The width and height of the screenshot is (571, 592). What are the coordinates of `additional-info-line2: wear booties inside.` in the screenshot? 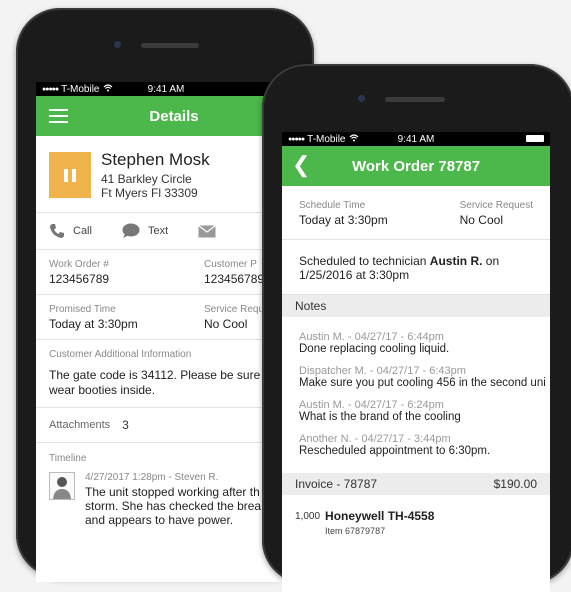 It's located at (102, 390).